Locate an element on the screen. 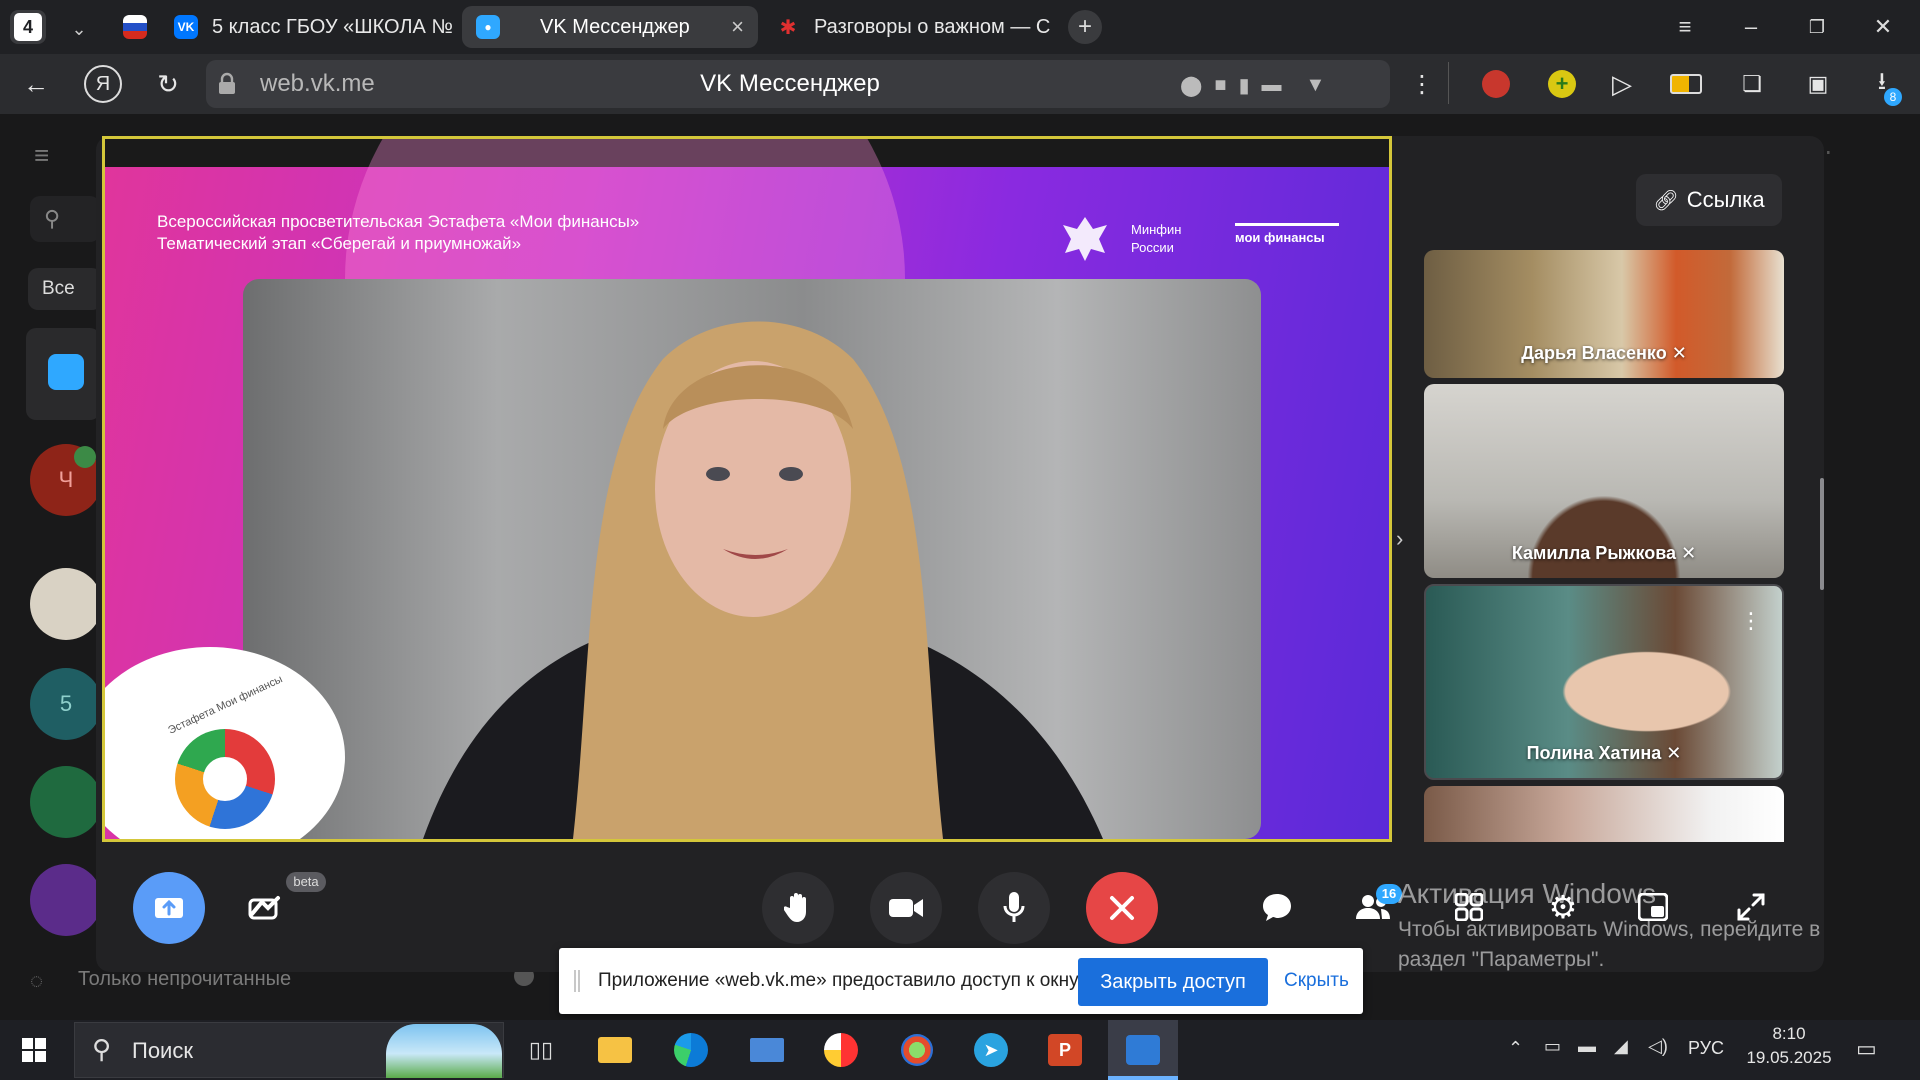  star-icon: ✱ is located at coordinates (788, 27).